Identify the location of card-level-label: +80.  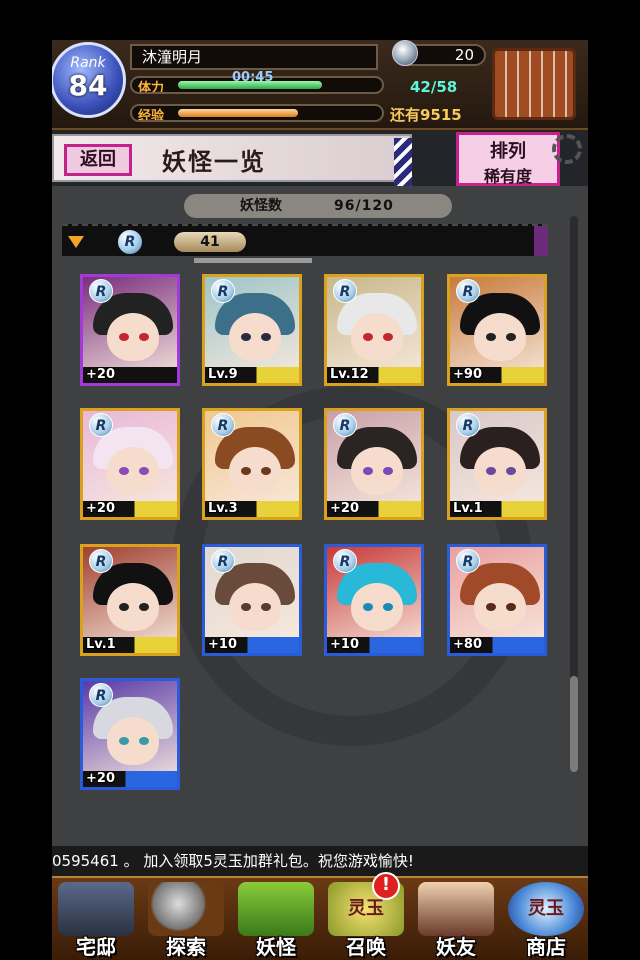
(497, 645).